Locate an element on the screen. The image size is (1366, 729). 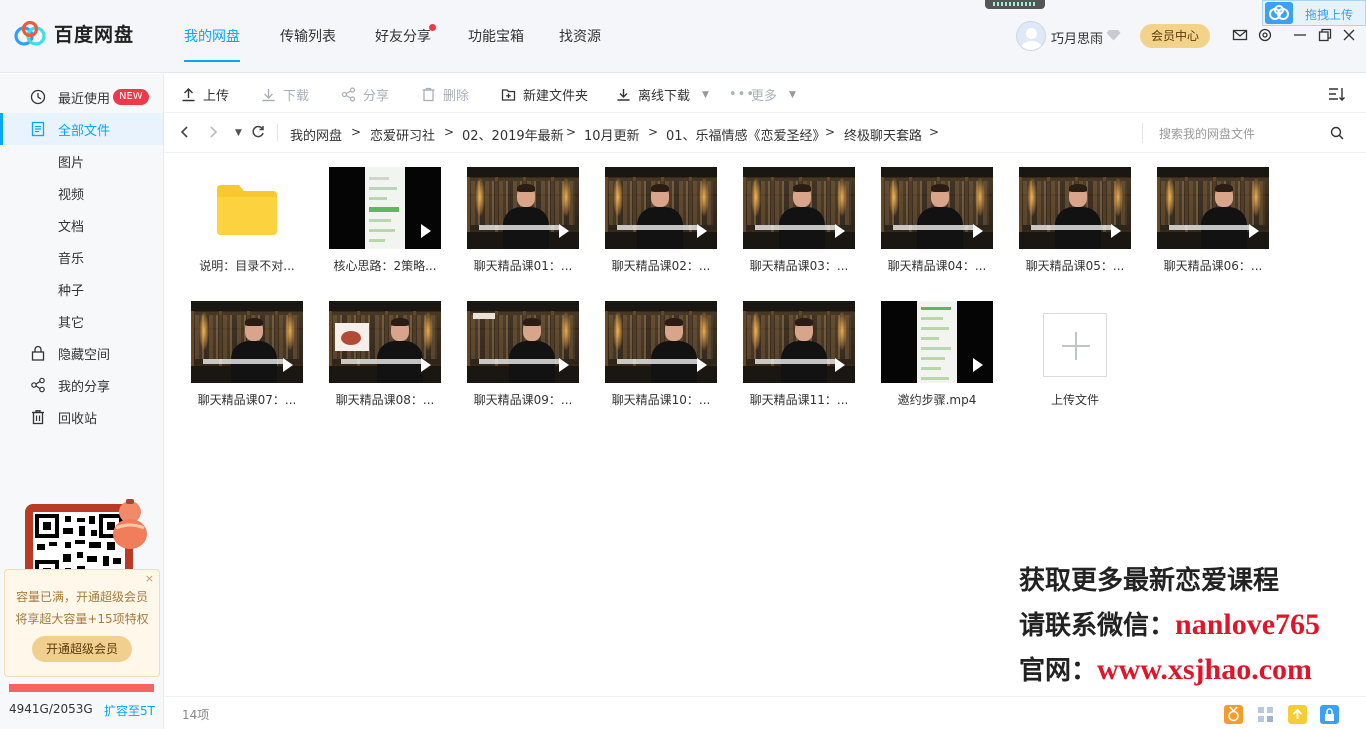
refresh-icon is located at coordinates (258, 134).